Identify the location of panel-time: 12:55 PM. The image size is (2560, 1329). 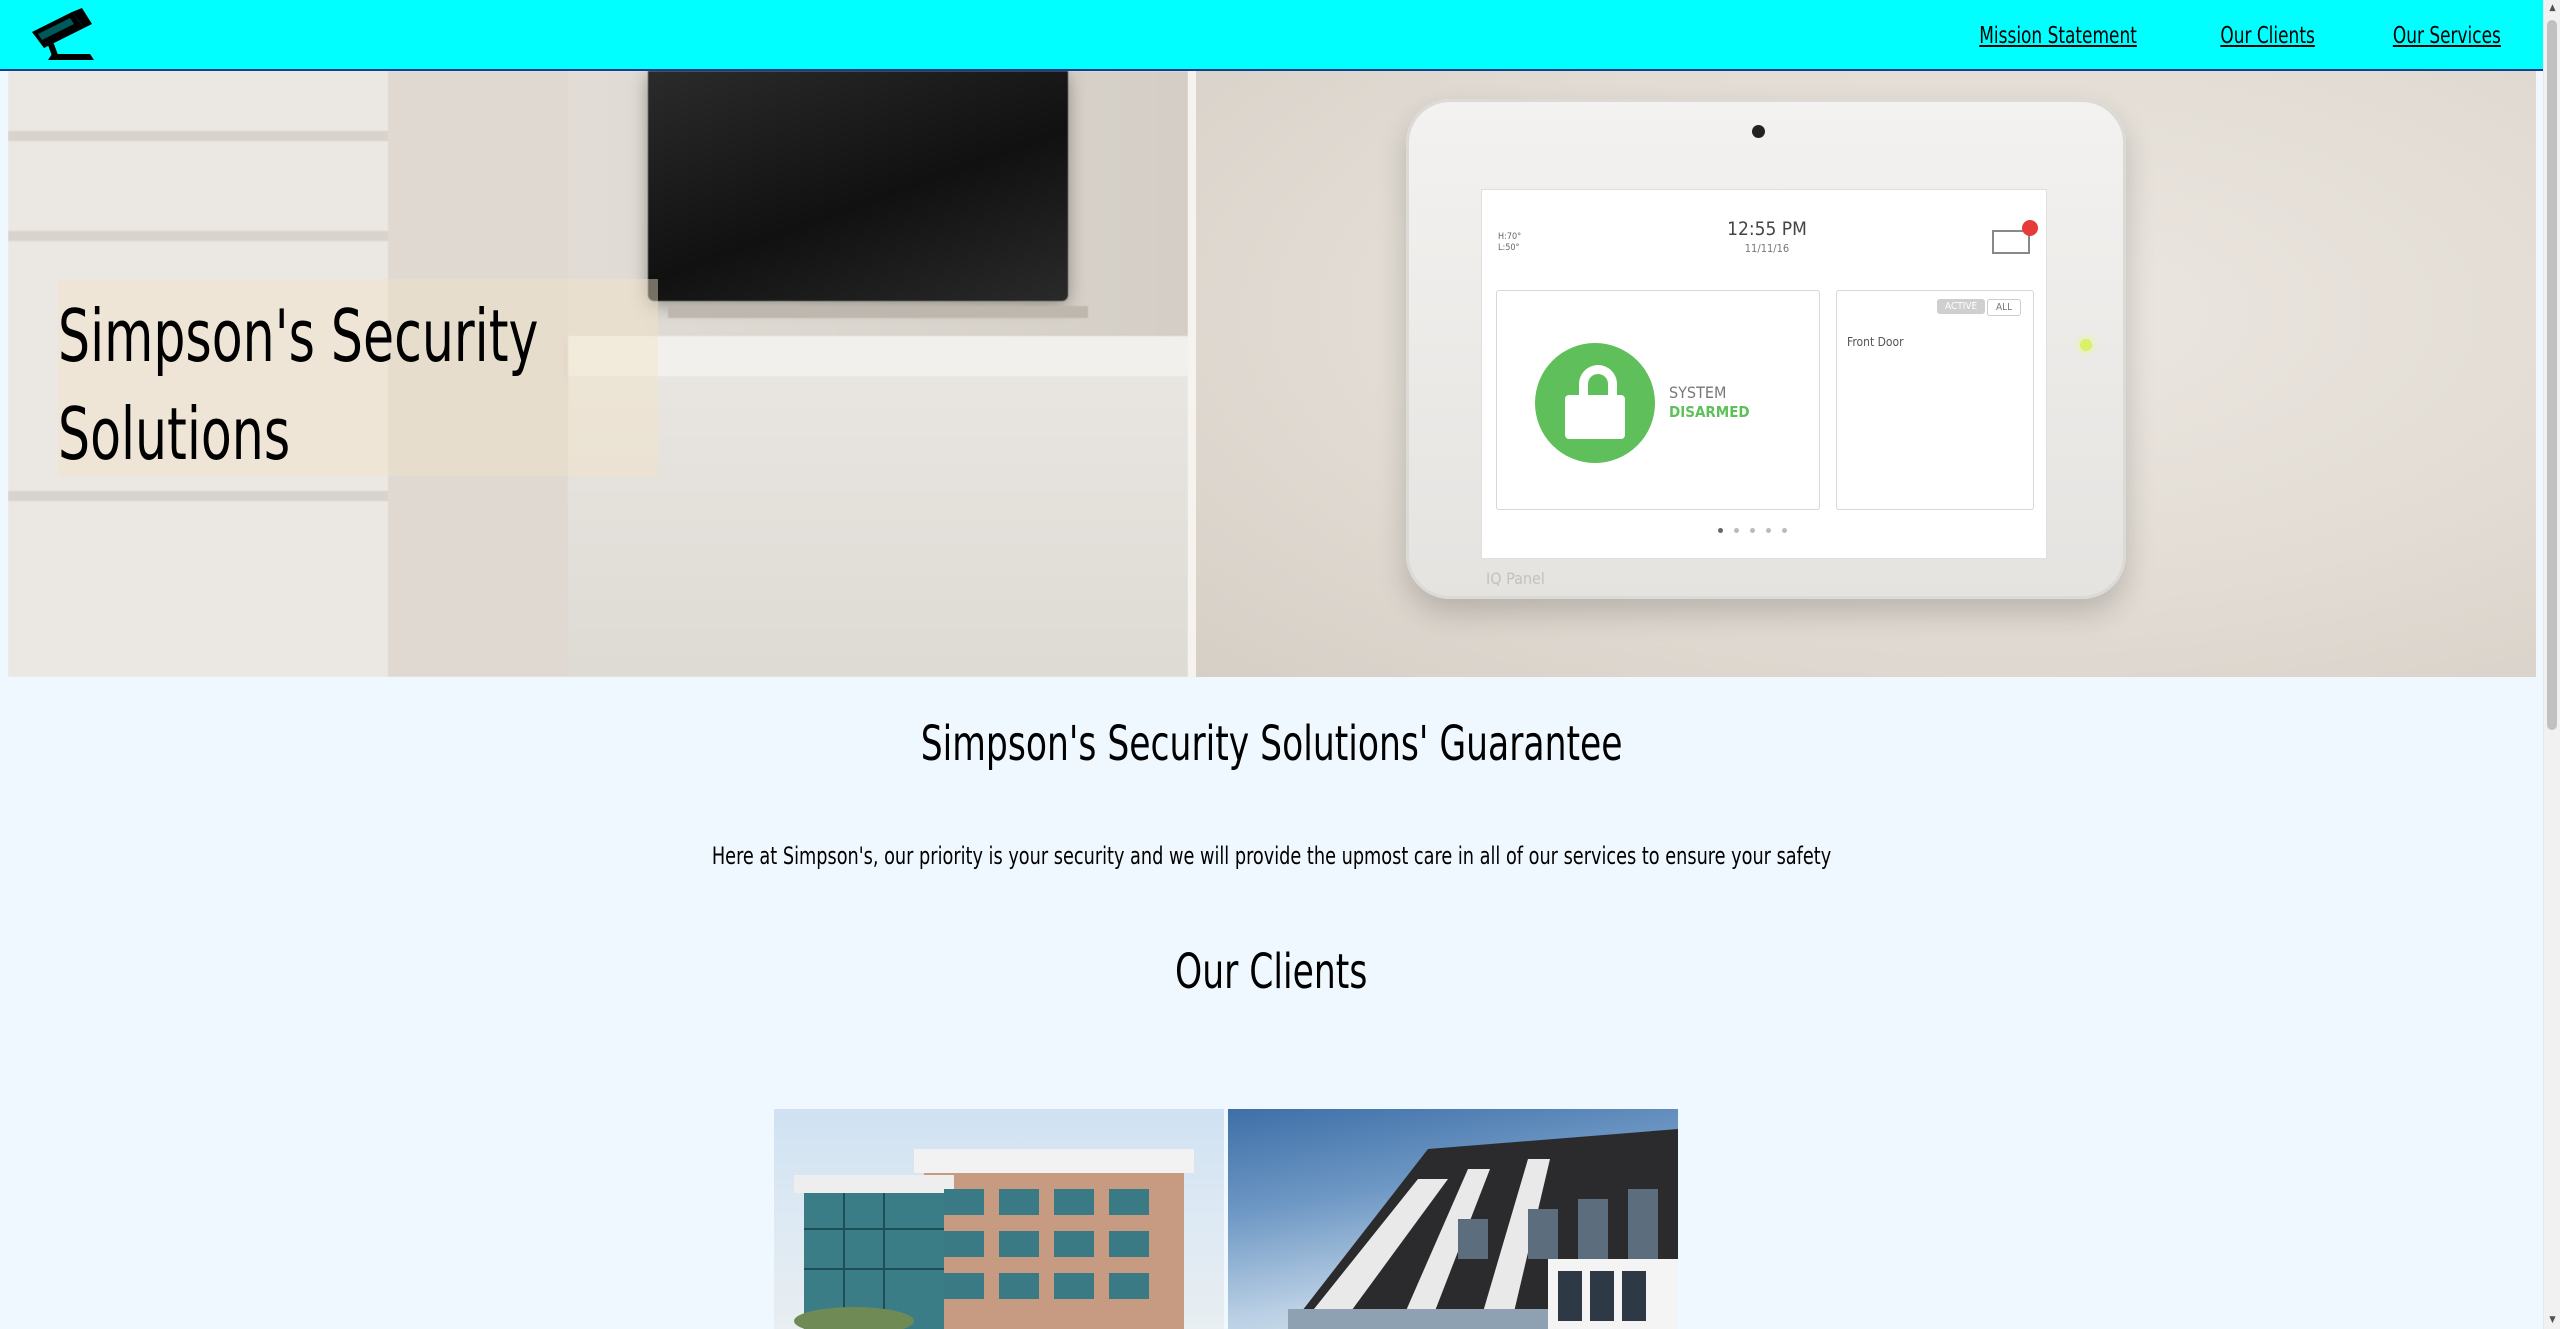
(1767, 229).